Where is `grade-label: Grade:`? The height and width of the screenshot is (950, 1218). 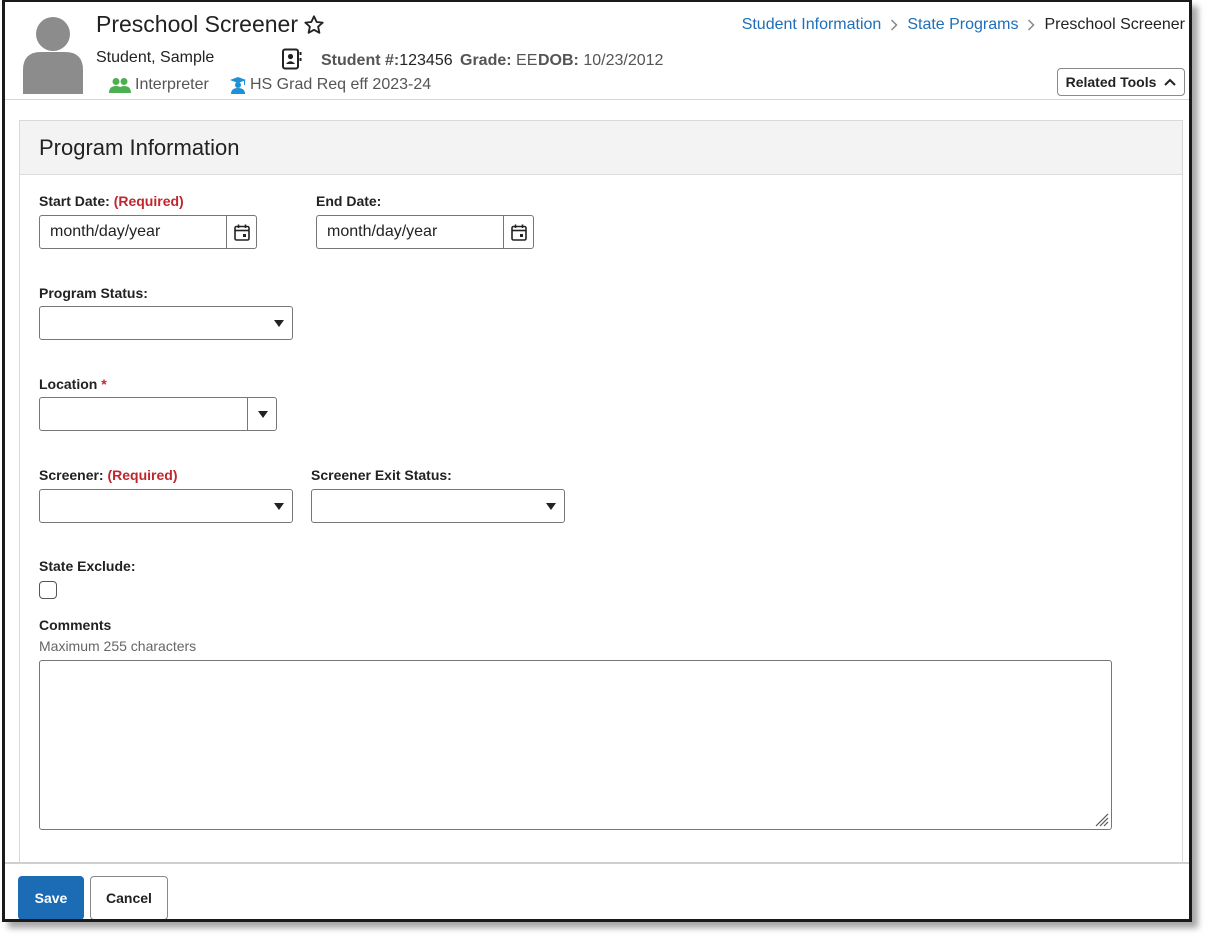 grade-label: Grade: is located at coordinates (486, 60).